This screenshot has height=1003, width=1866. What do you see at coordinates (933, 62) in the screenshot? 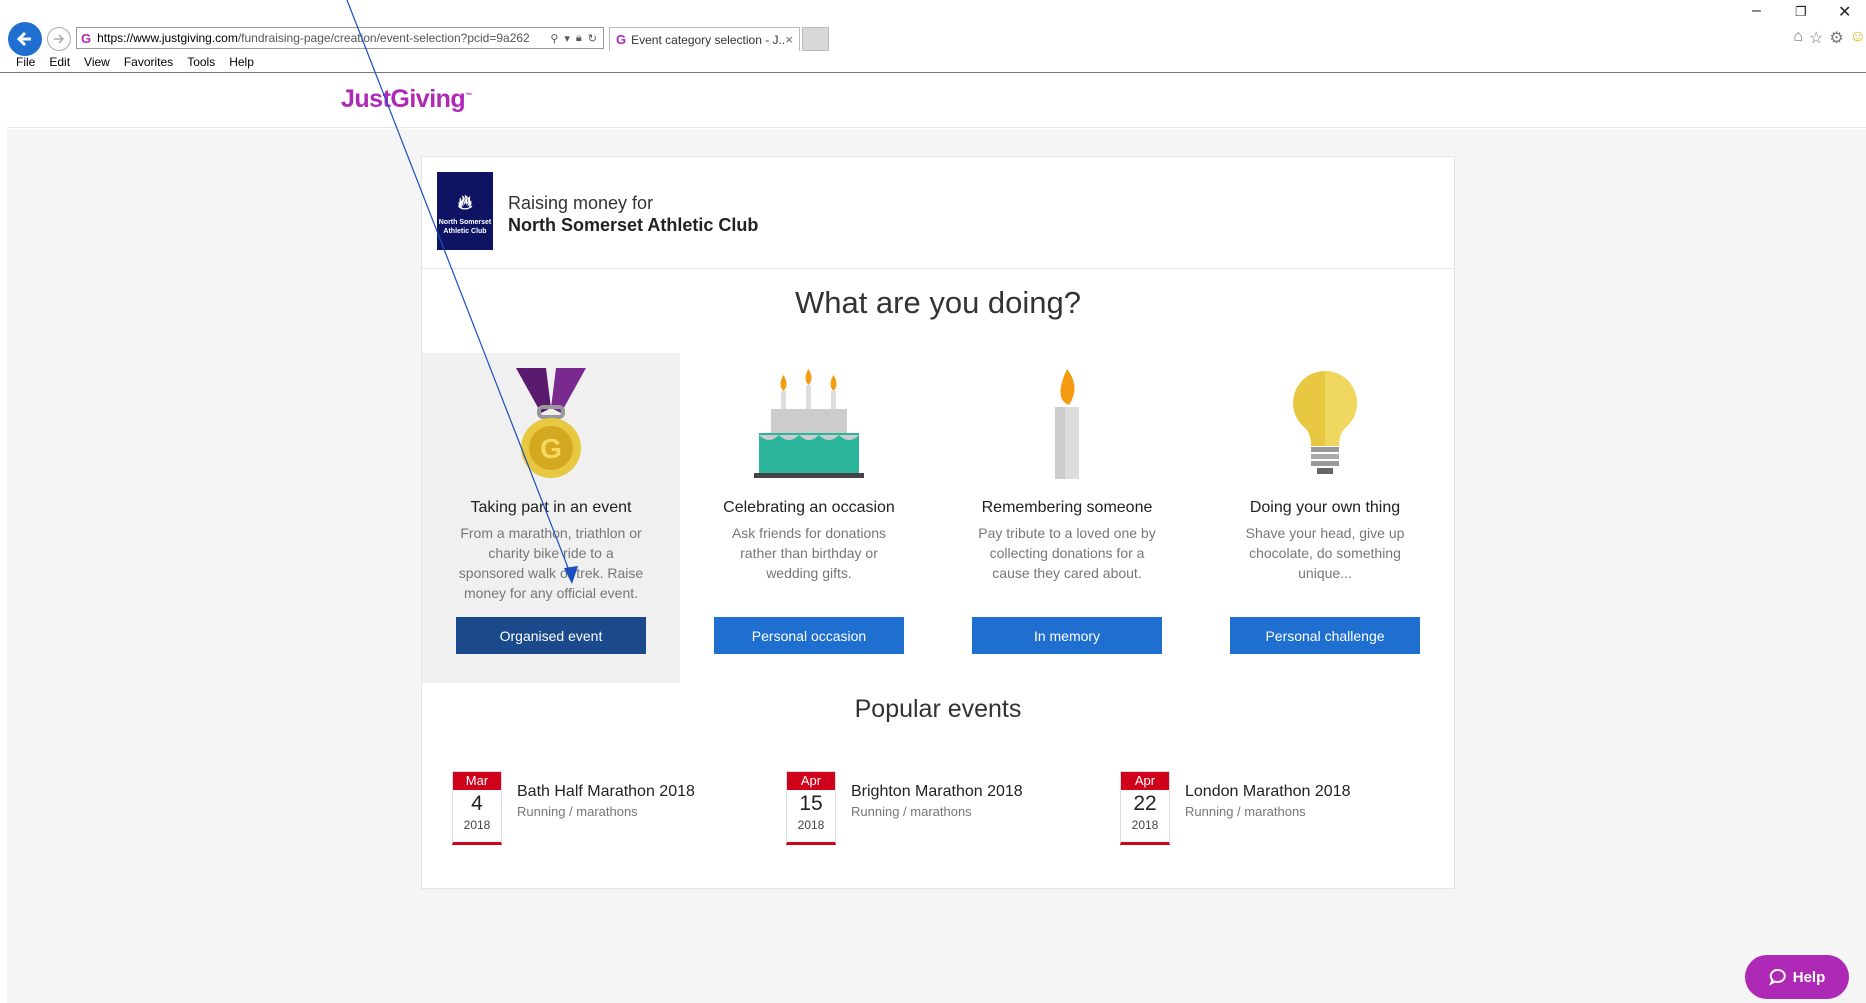
I see `menu-bar: File Edit View Favorites Tools Help` at bounding box center [933, 62].